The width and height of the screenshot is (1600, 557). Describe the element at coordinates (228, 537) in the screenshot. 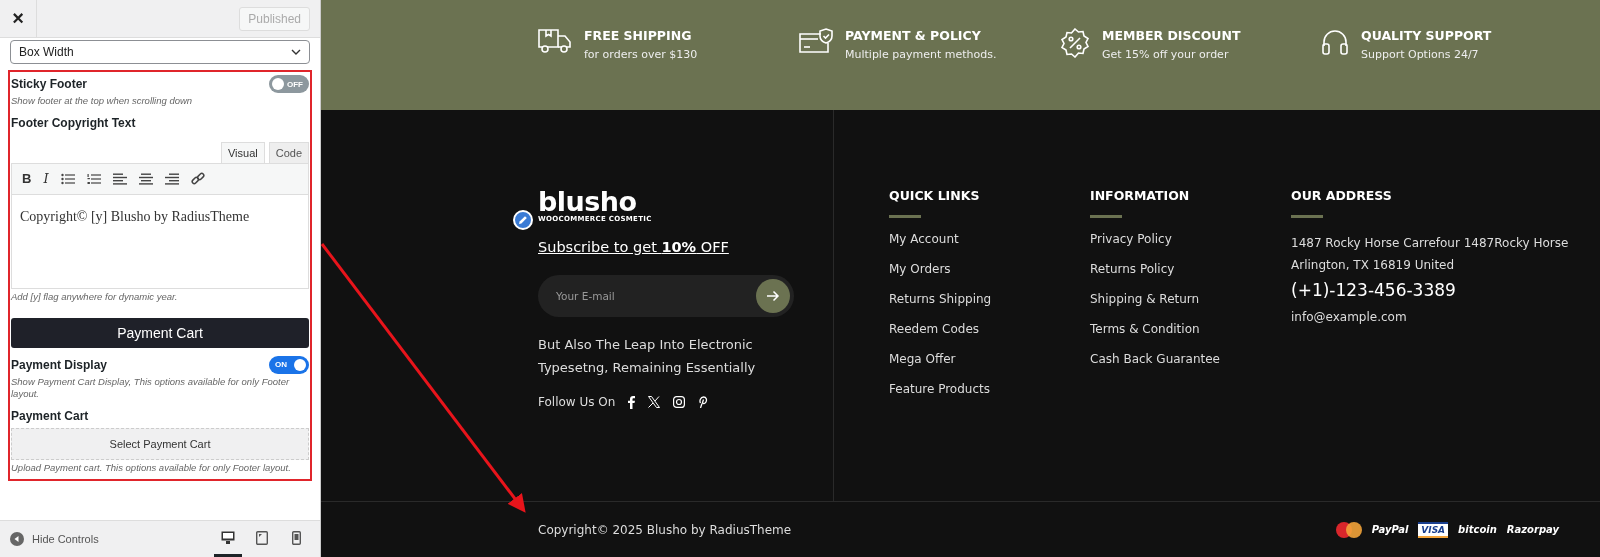

I see `desktop-icon` at that location.